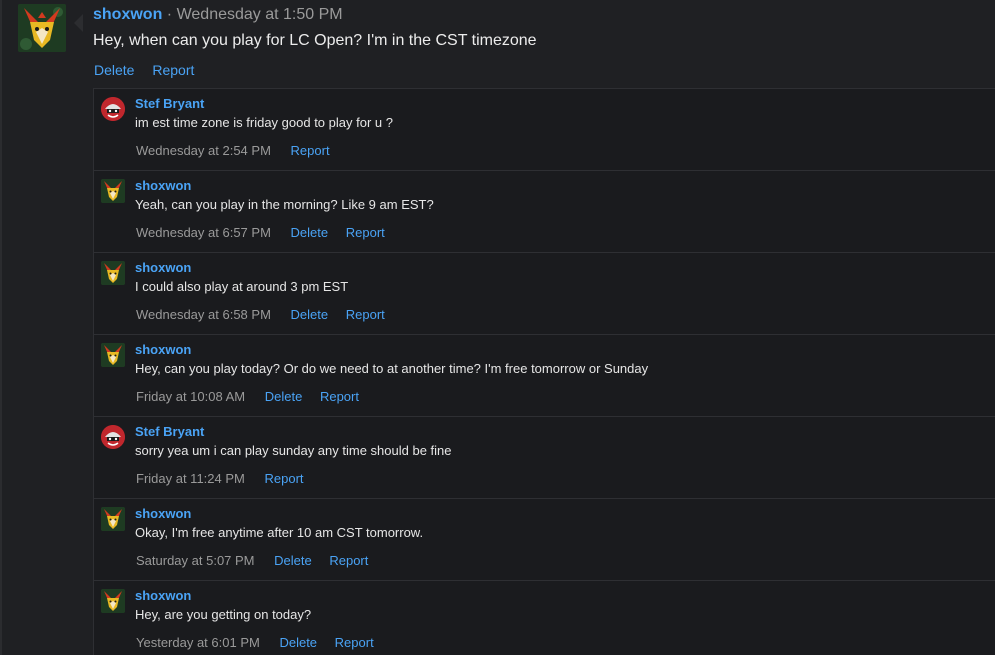 The width and height of the screenshot is (995, 655). What do you see at coordinates (260, 14) in the screenshot?
I see `post-timestamp: Wednesday at 1:50 PM` at bounding box center [260, 14].